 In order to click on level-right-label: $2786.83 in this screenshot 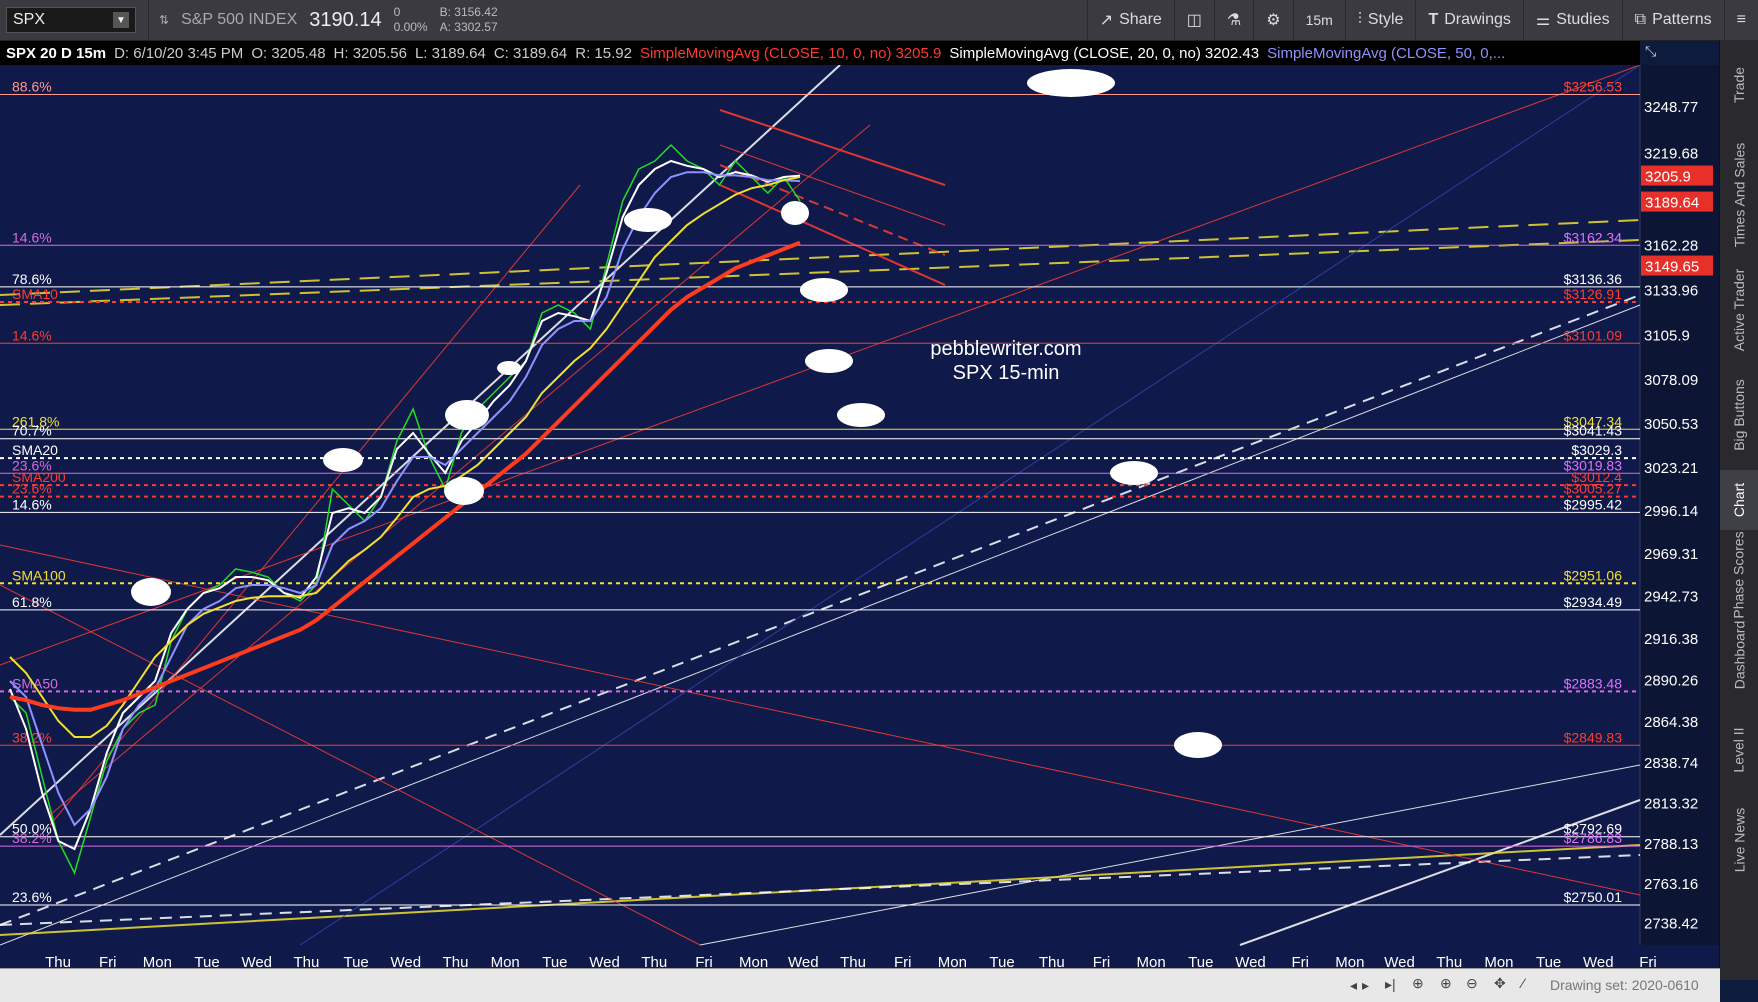, I will do `click(1593, 838)`.